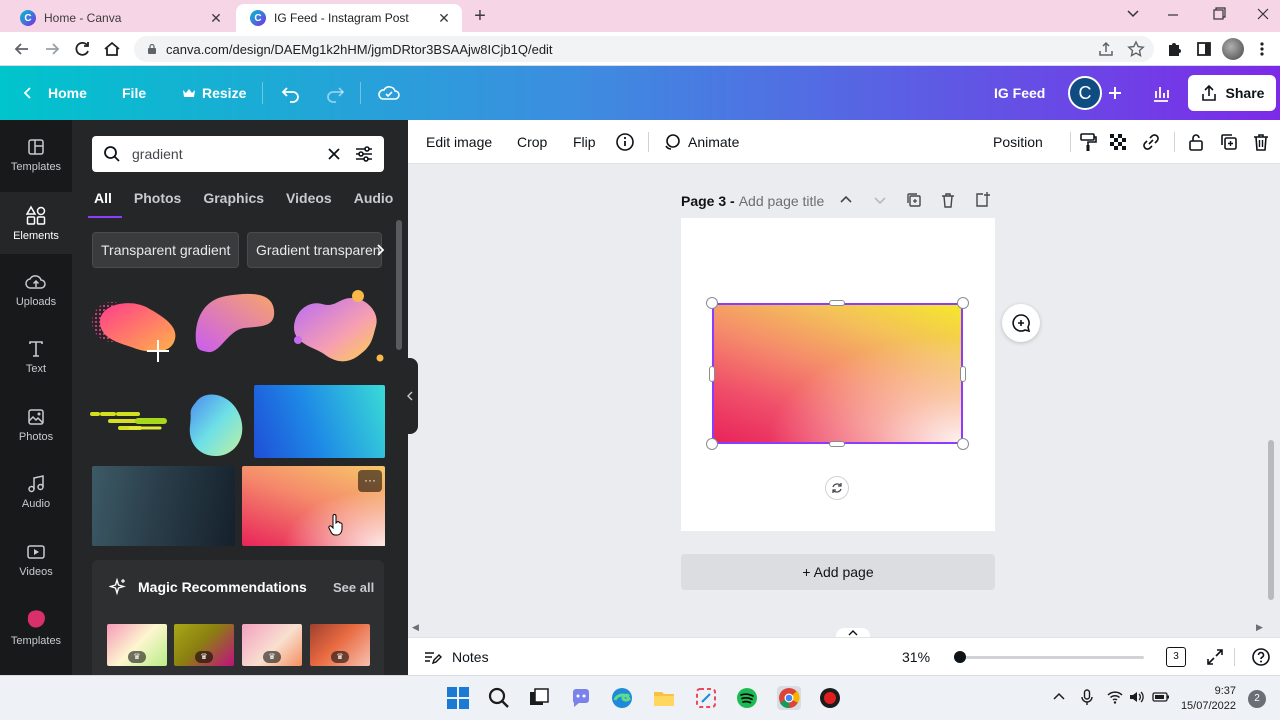 The image size is (1280, 720). Describe the element at coordinates (53, 93) in the screenshot. I see `home-button: Home` at that location.